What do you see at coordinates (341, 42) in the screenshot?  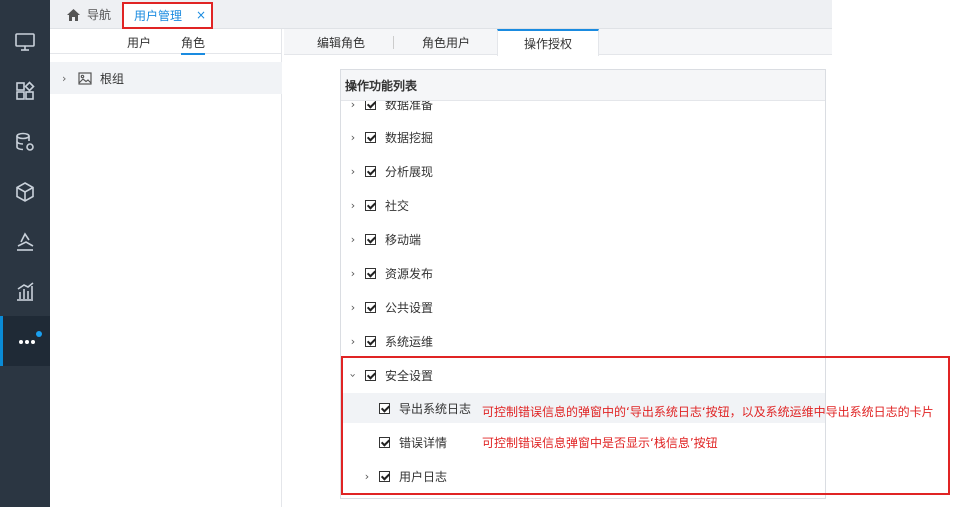 I see `tab-edit-role: 编辑角色` at bounding box center [341, 42].